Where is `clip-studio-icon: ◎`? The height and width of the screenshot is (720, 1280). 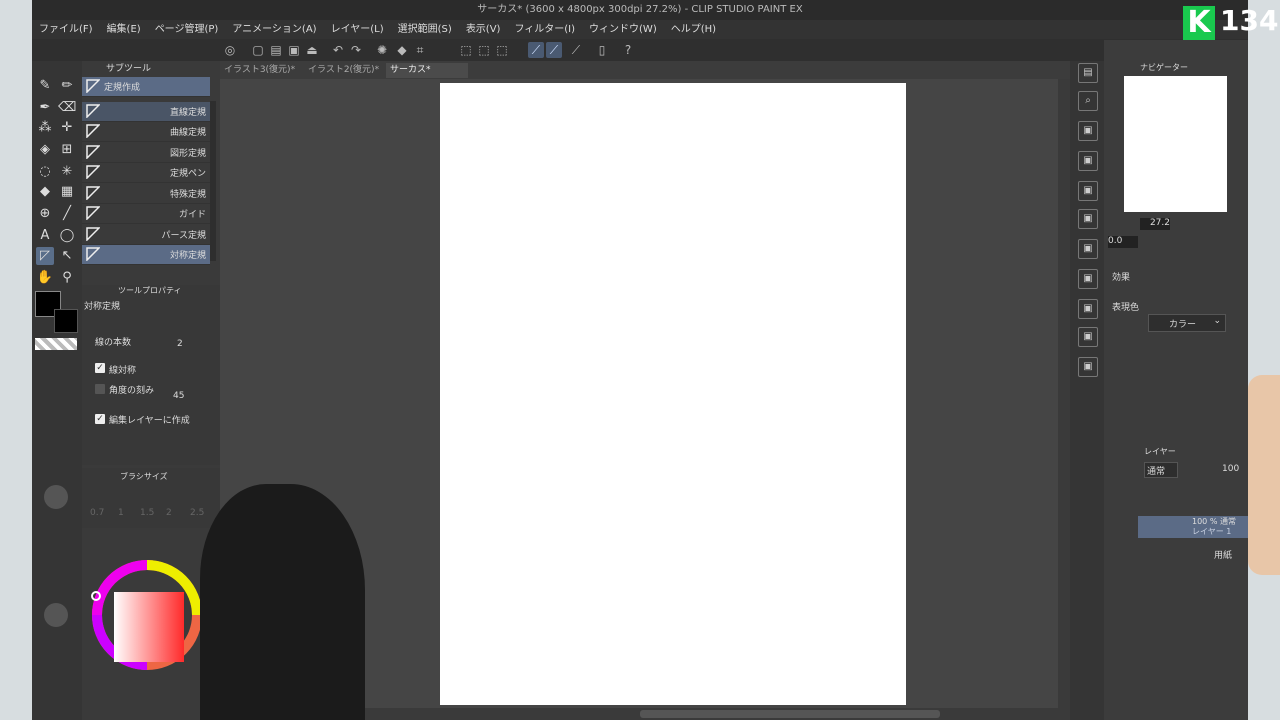 clip-studio-icon: ◎ is located at coordinates (230, 50).